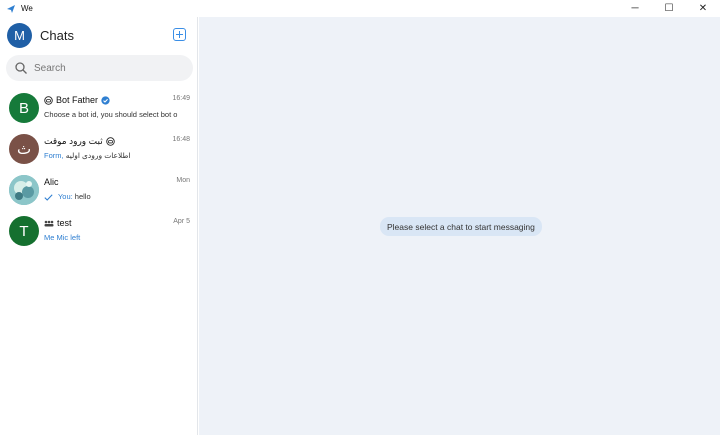 The height and width of the screenshot is (435, 720). What do you see at coordinates (49, 223) in the screenshot?
I see `group-icon` at bounding box center [49, 223].